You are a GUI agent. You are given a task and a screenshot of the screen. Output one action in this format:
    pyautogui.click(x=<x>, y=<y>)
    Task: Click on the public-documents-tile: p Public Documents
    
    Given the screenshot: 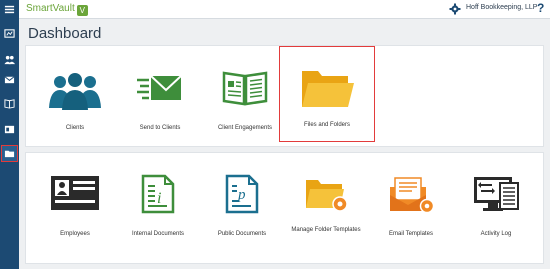 What is the action you would take?
    pyautogui.click(x=242, y=207)
    